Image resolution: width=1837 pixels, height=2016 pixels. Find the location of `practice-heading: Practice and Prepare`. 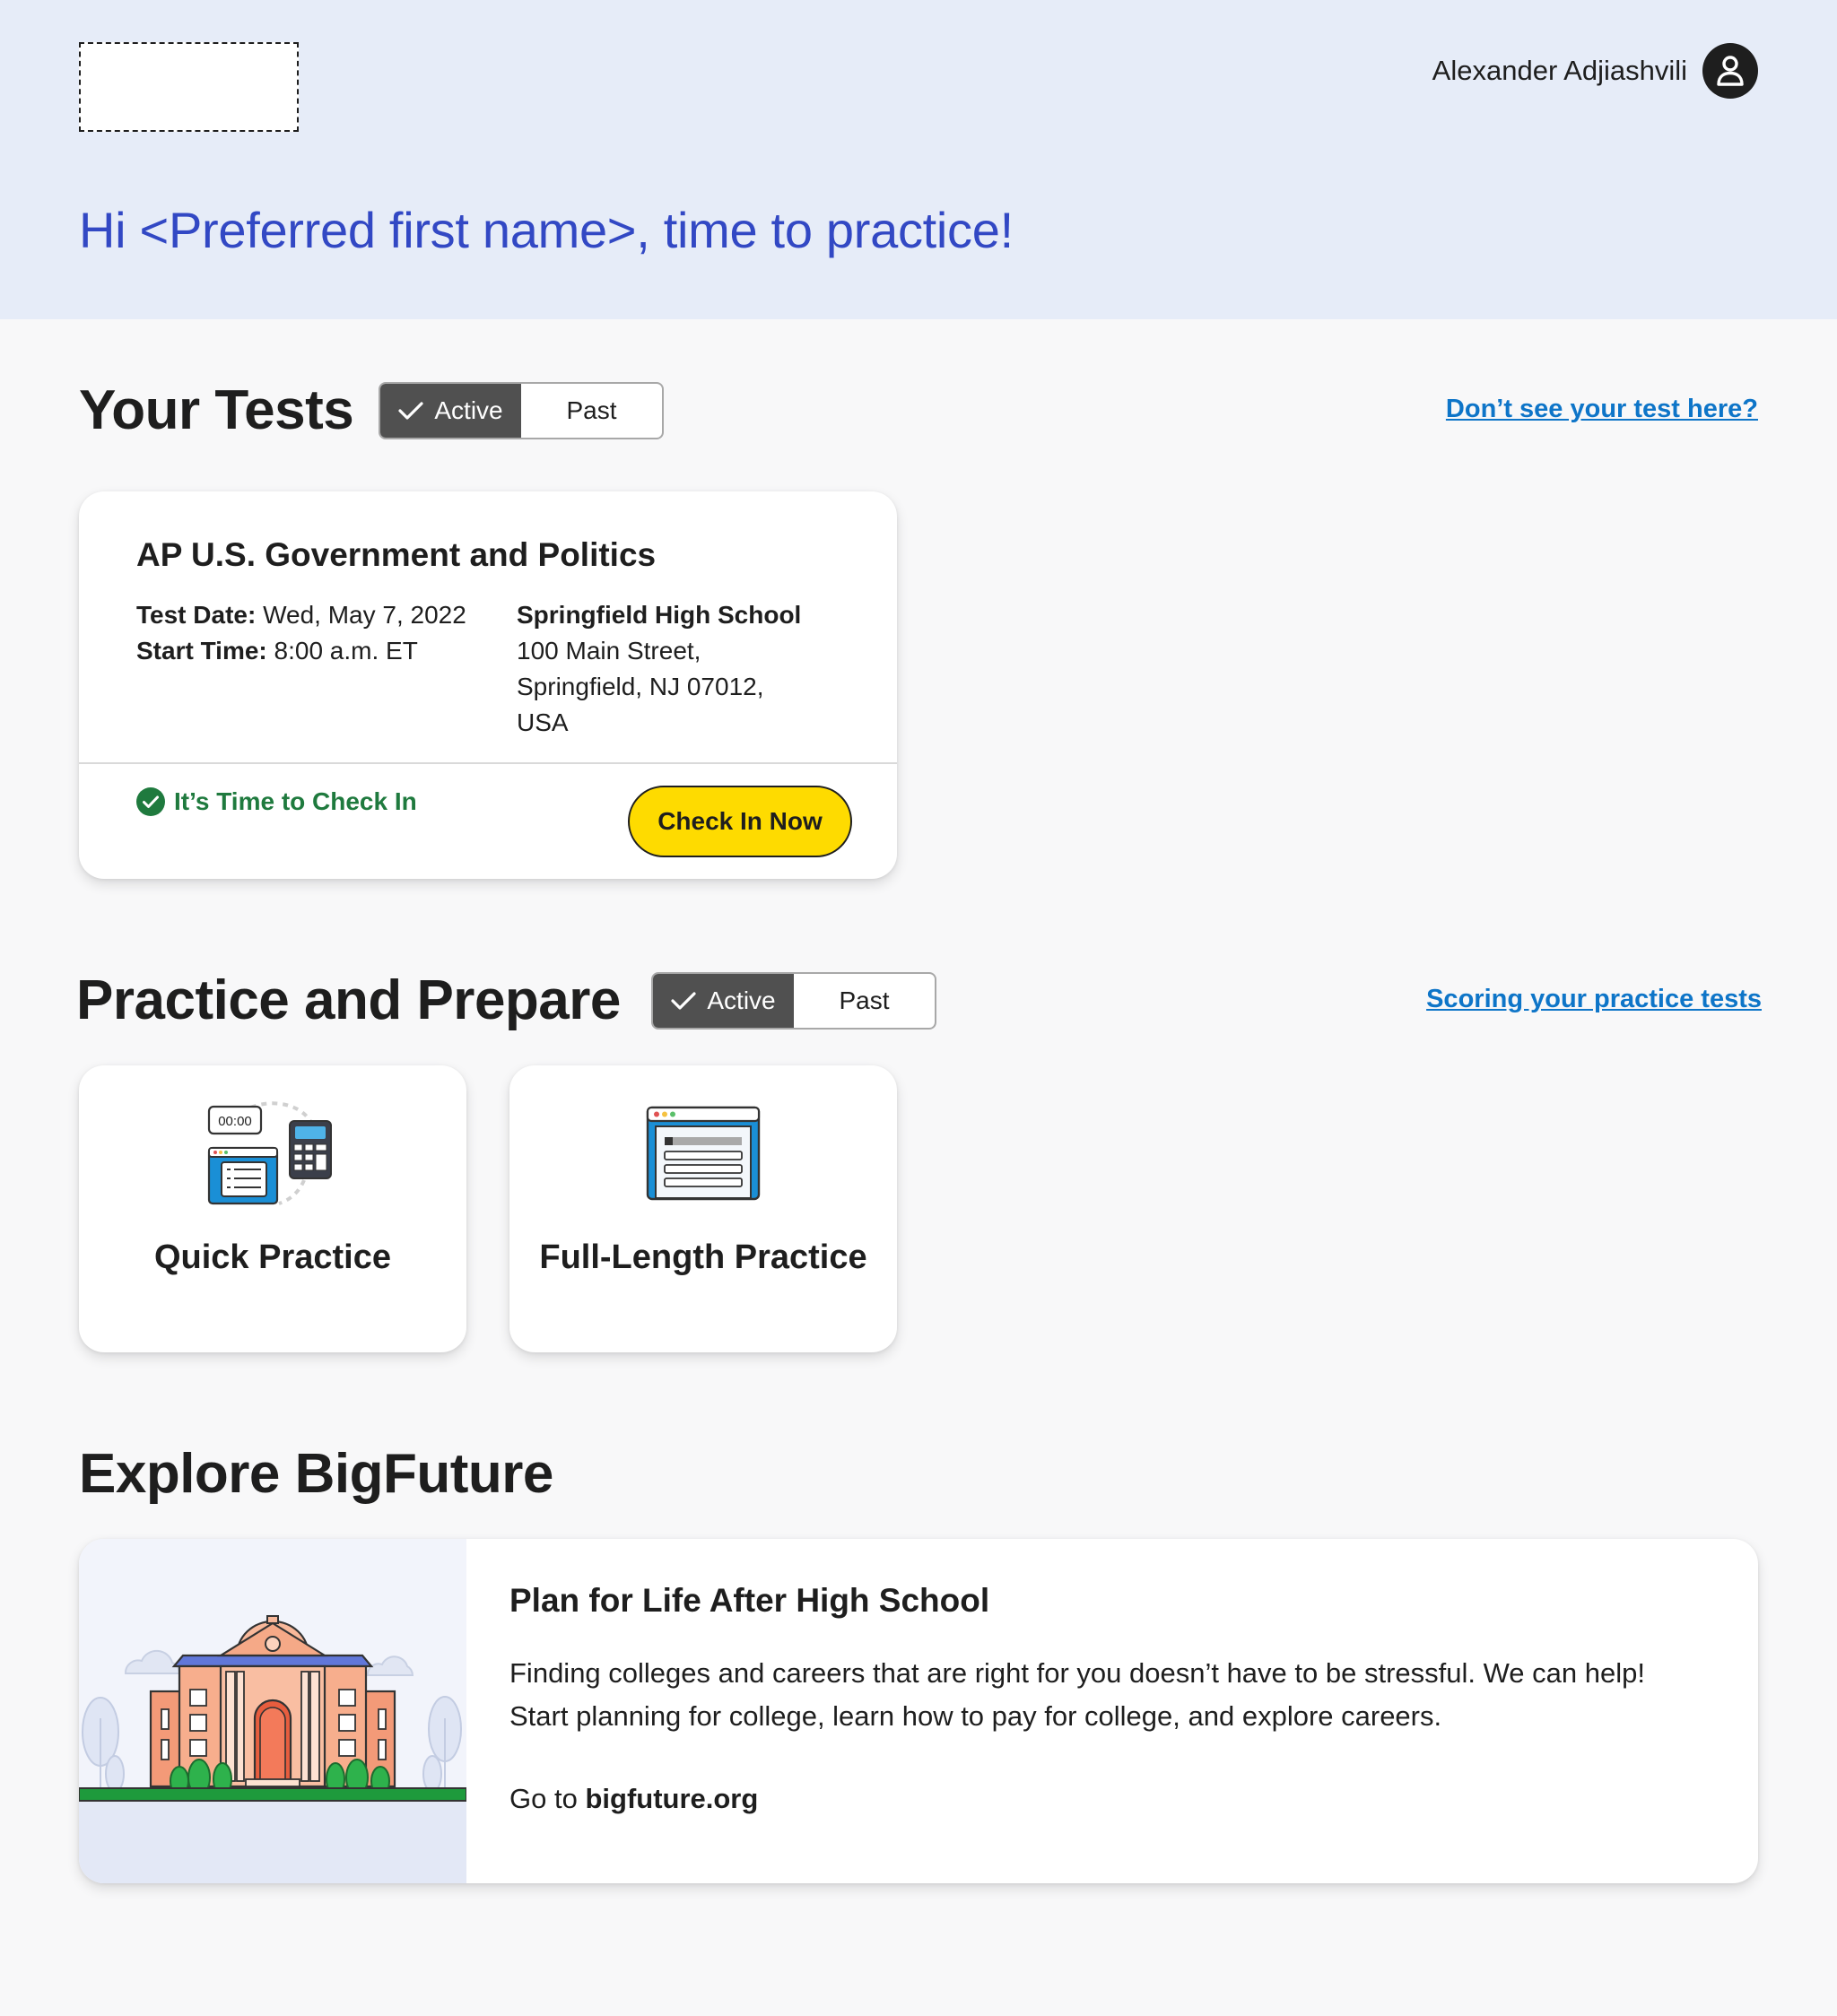

practice-heading: Practice and Prepare is located at coordinates (349, 1000).